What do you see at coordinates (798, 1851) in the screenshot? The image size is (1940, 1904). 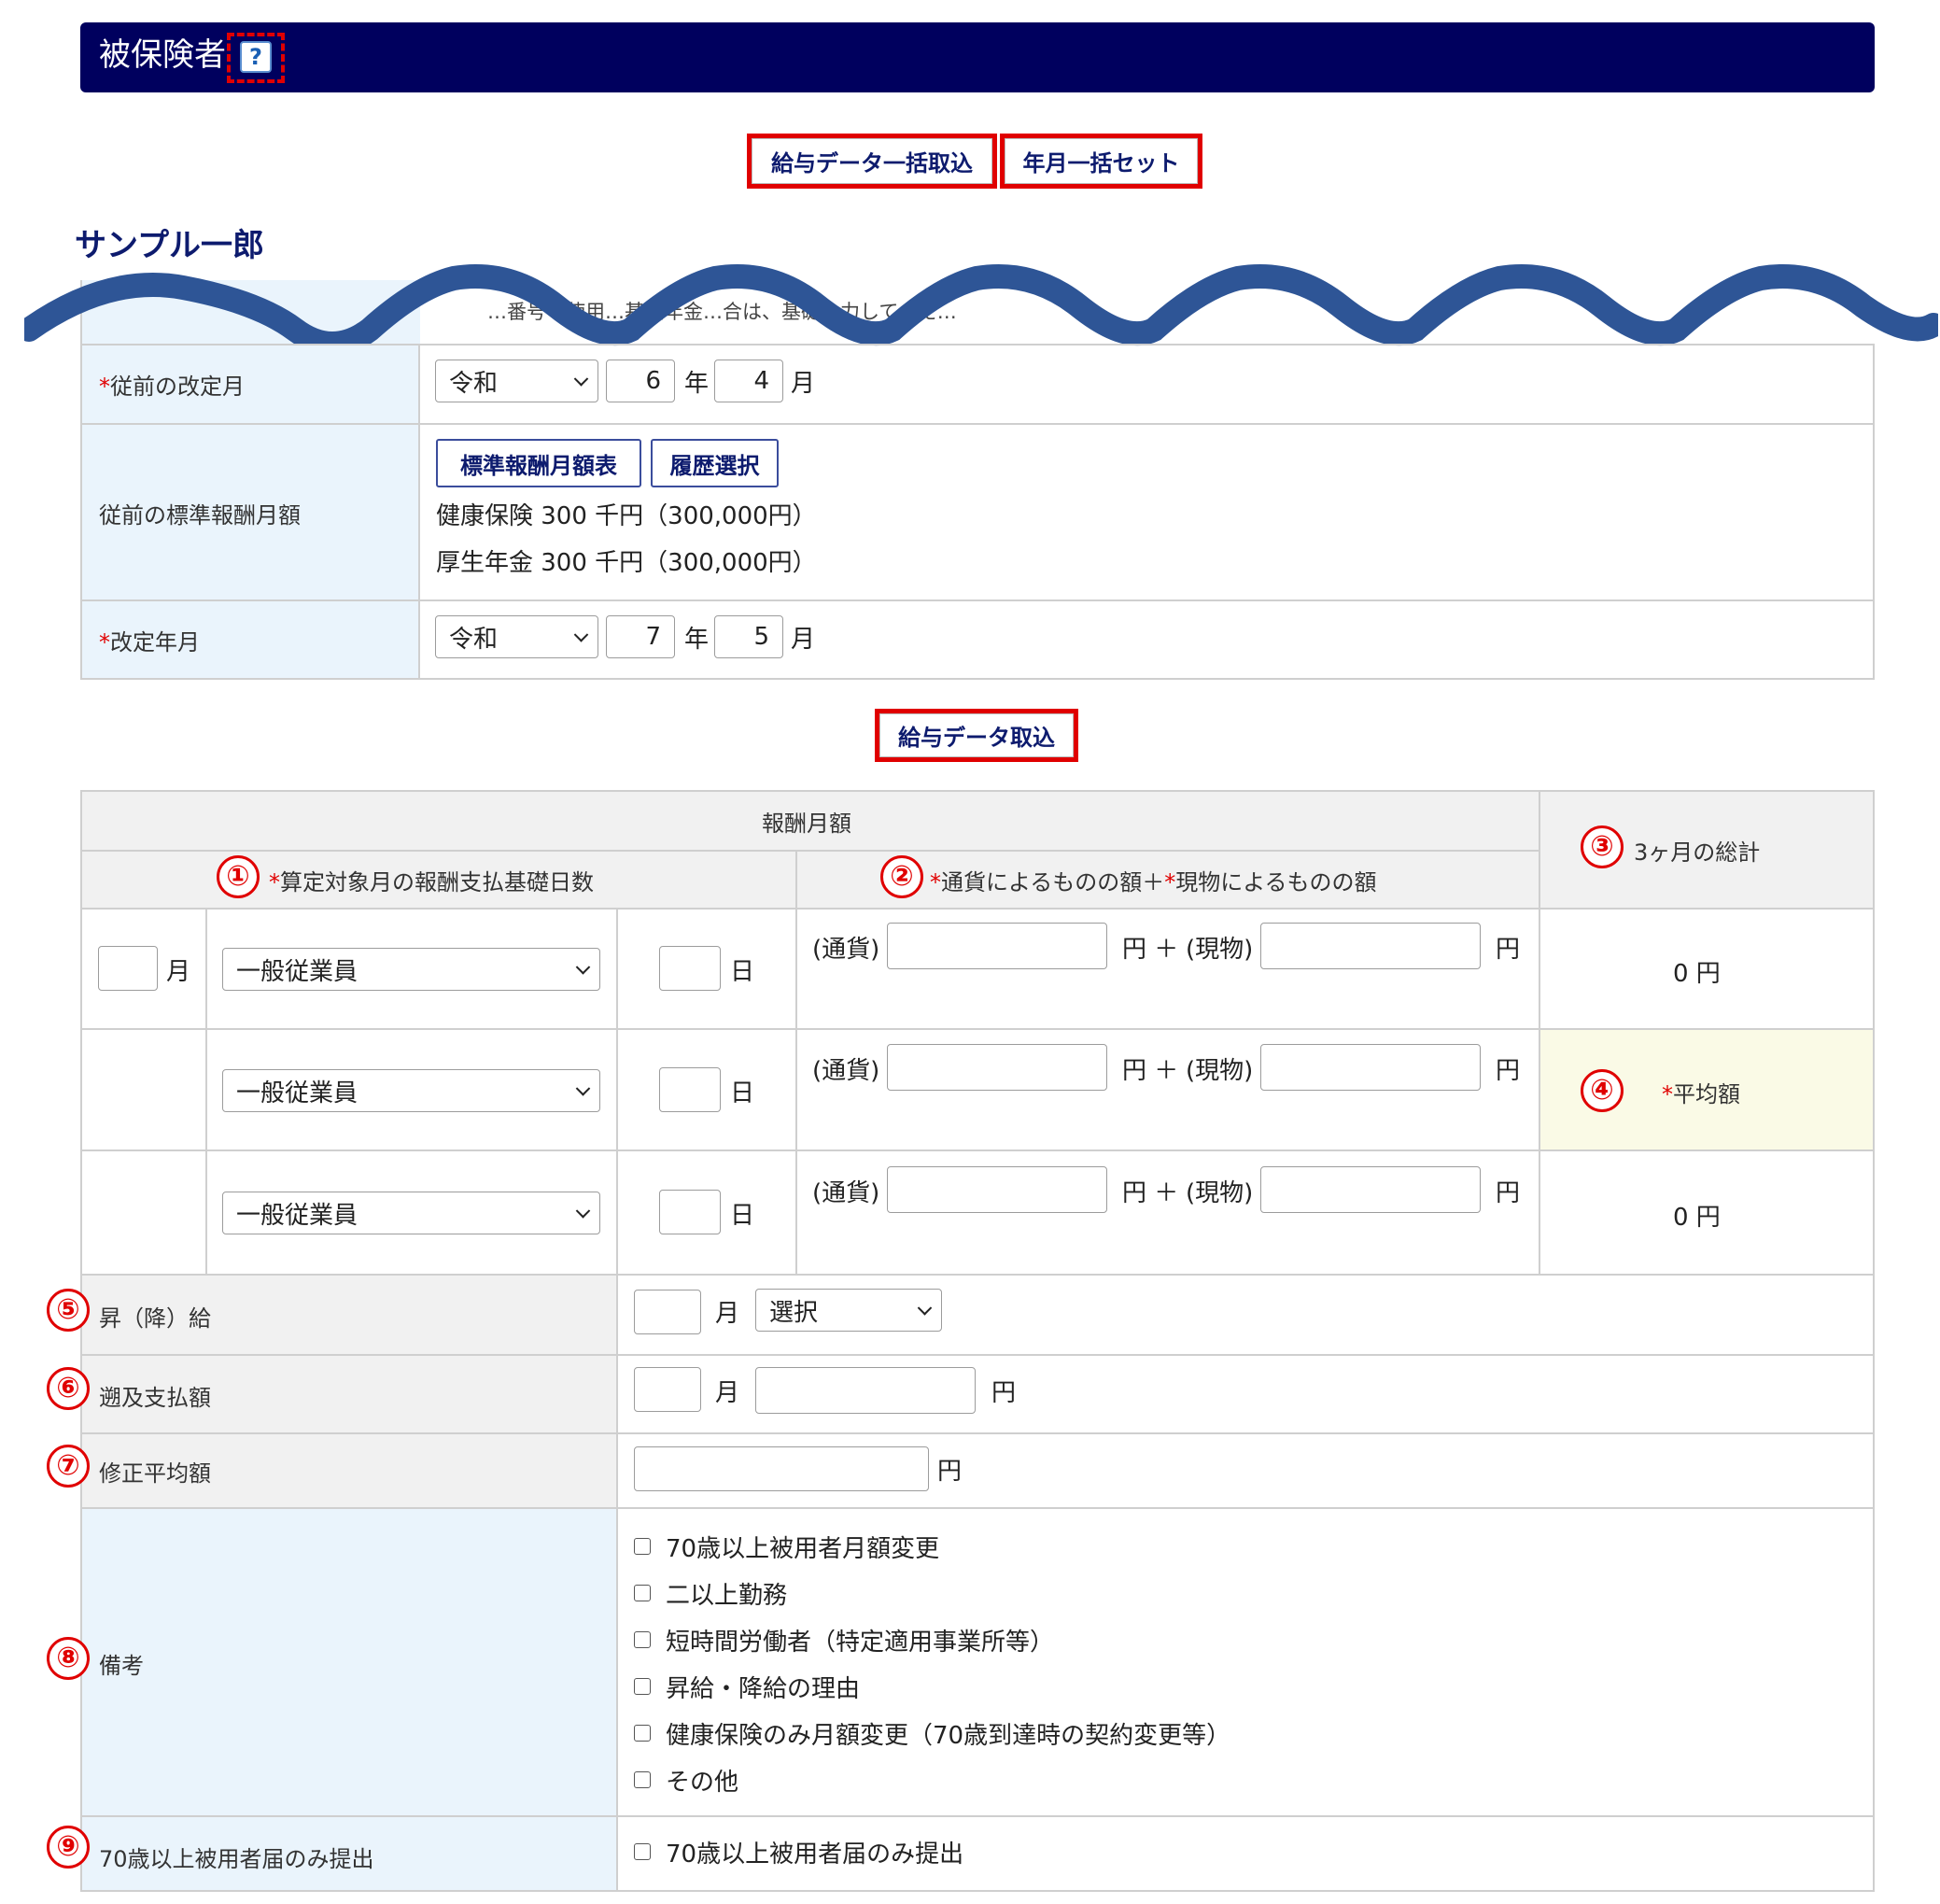 I see `over70-item: 70歳以上被用者届のみ提出` at bounding box center [798, 1851].